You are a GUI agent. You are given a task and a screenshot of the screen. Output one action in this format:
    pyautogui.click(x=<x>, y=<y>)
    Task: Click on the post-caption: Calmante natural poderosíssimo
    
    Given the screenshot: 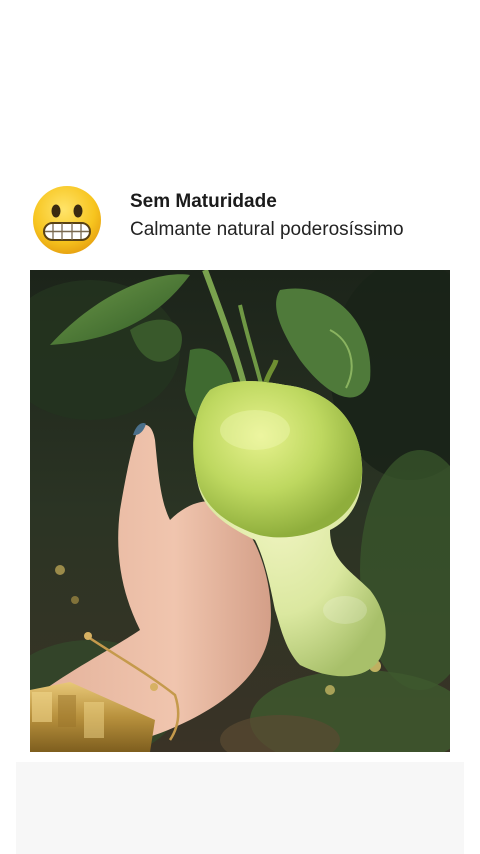 What is the action you would take?
    pyautogui.click(x=267, y=229)
    